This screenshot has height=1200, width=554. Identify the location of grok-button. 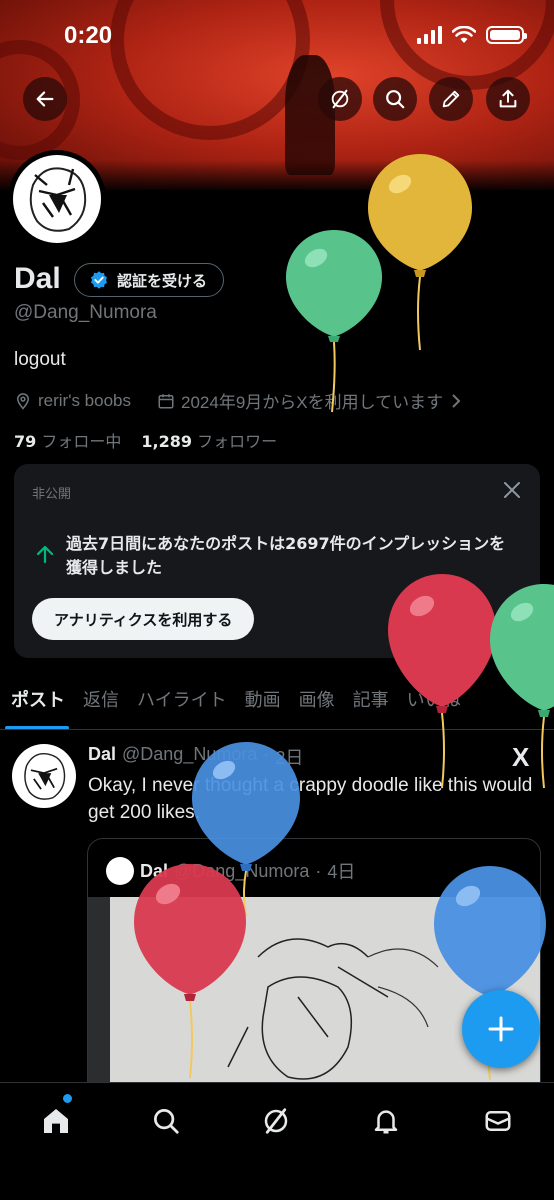
(340, 99).